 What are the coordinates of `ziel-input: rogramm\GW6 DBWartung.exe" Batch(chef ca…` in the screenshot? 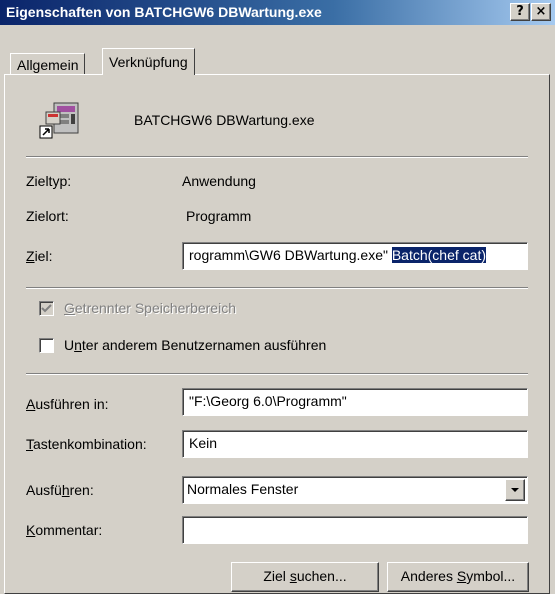 It's located at (355, 256).